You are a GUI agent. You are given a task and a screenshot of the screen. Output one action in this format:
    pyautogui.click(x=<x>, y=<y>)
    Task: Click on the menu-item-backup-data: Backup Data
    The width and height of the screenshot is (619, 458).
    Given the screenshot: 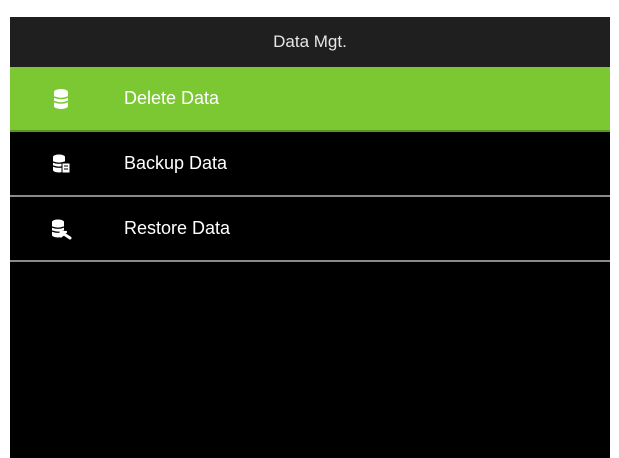 What is the action you would take?
    pyautogui.click(x=310, y=164)
    